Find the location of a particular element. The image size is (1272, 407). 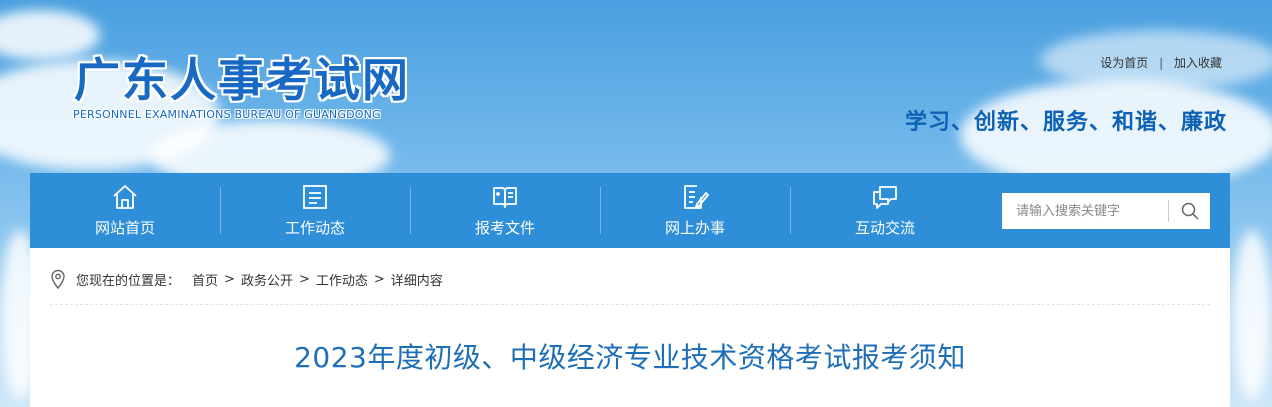

article-title: 2023年度初级、中级经济专业技术资格考试报考须知 is located at coordinates (630, 357).